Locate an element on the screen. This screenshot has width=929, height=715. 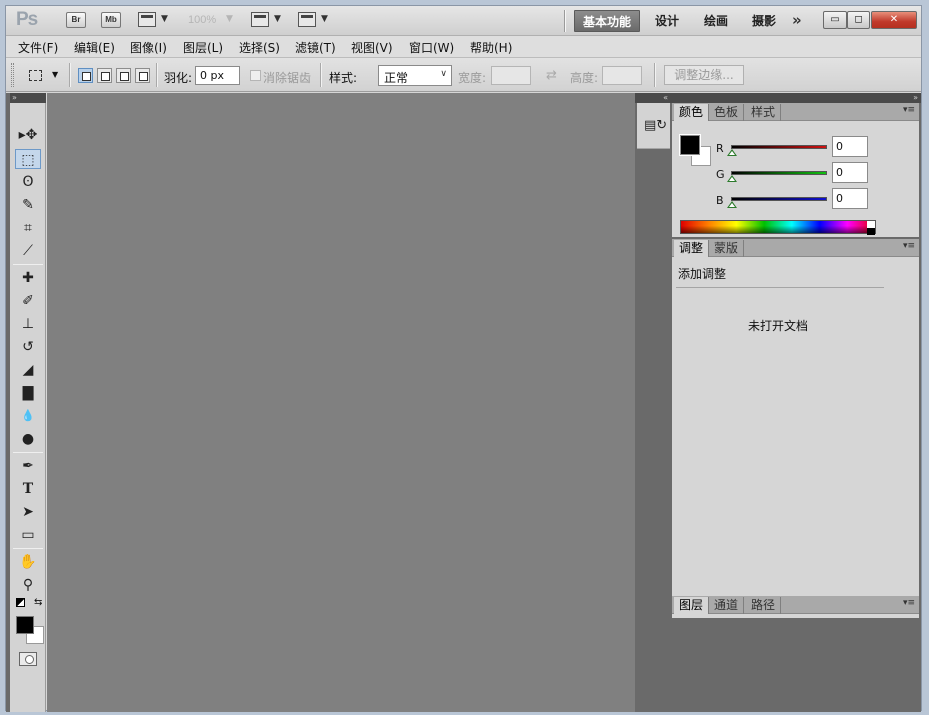
tab-layers: 图层 is located at coordinates (692, 605).